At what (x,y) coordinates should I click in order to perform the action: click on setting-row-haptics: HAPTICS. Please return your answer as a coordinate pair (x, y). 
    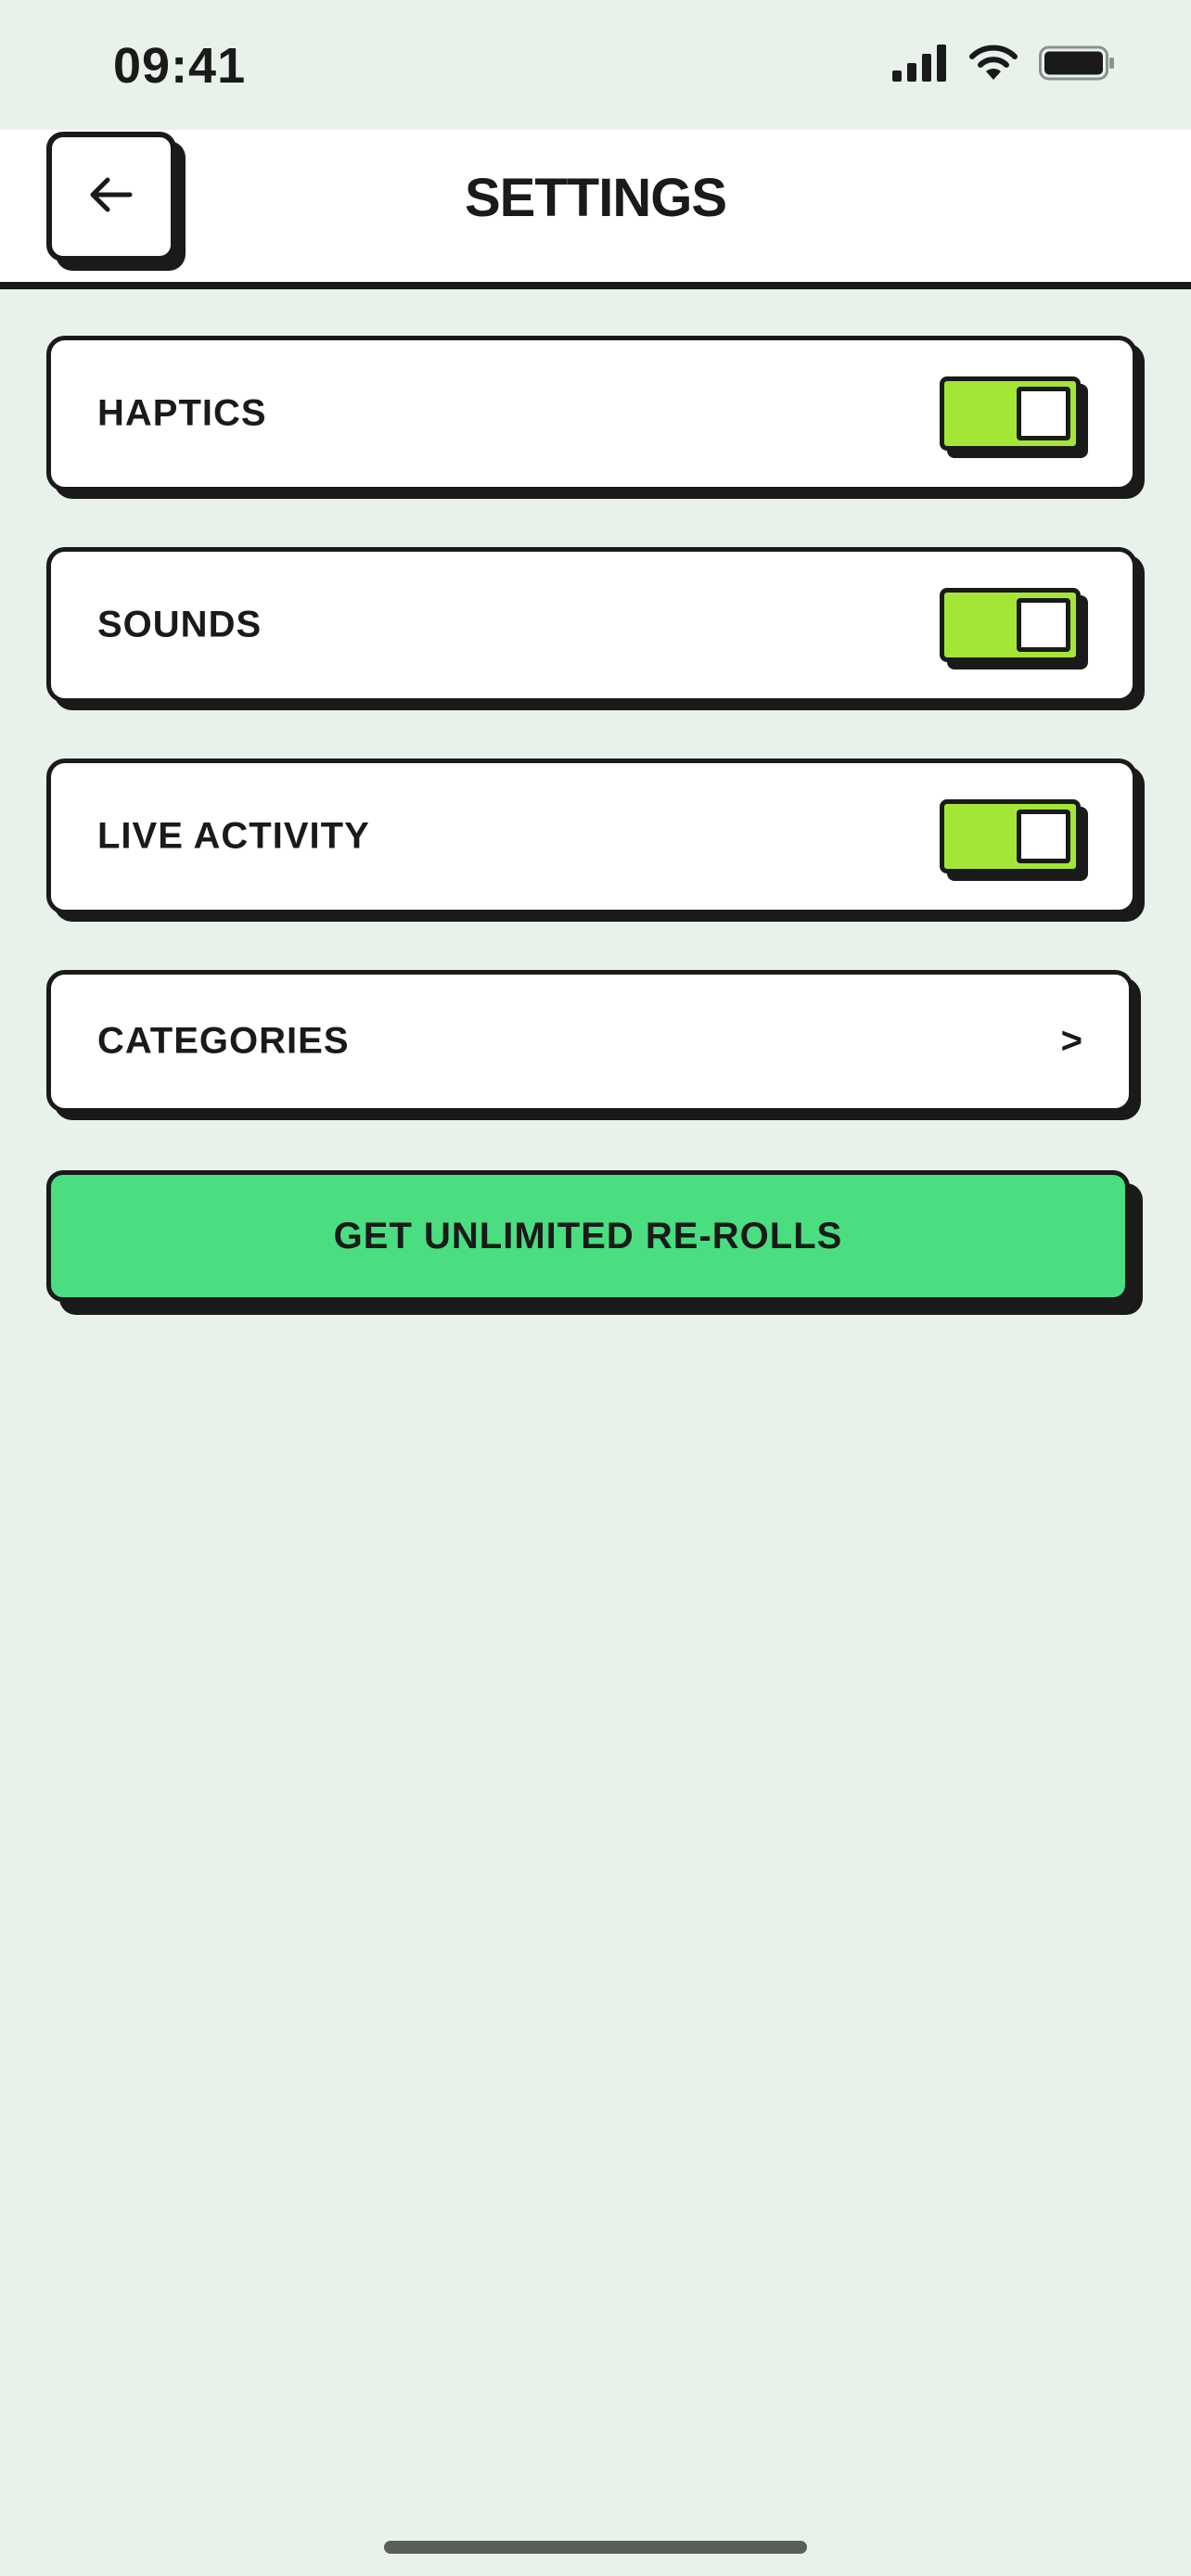
    Looking at the image, I should click on (591, 413).